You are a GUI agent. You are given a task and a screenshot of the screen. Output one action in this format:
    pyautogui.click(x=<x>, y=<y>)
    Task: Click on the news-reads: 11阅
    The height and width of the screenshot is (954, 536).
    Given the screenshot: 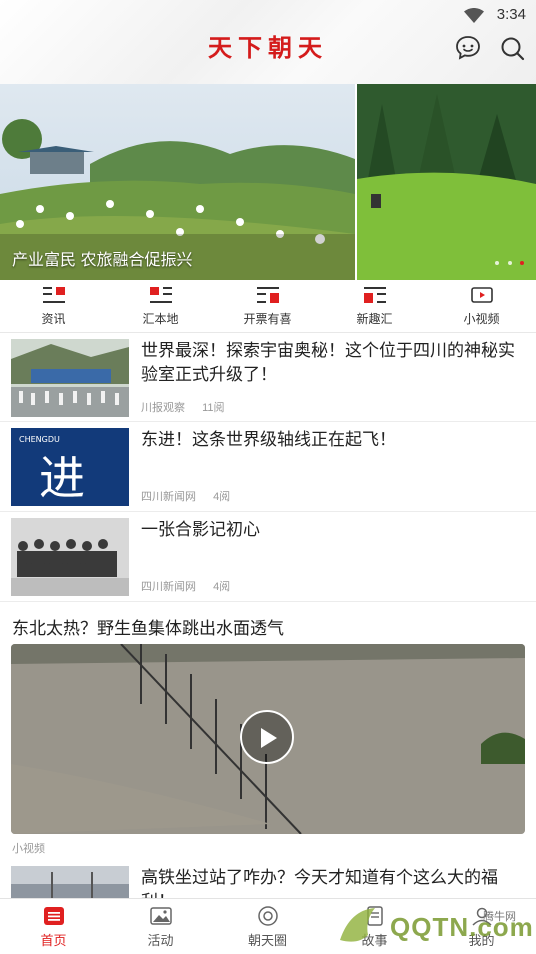 What is the action you would take?
    pyautogui.click(x=213, y=408)
    